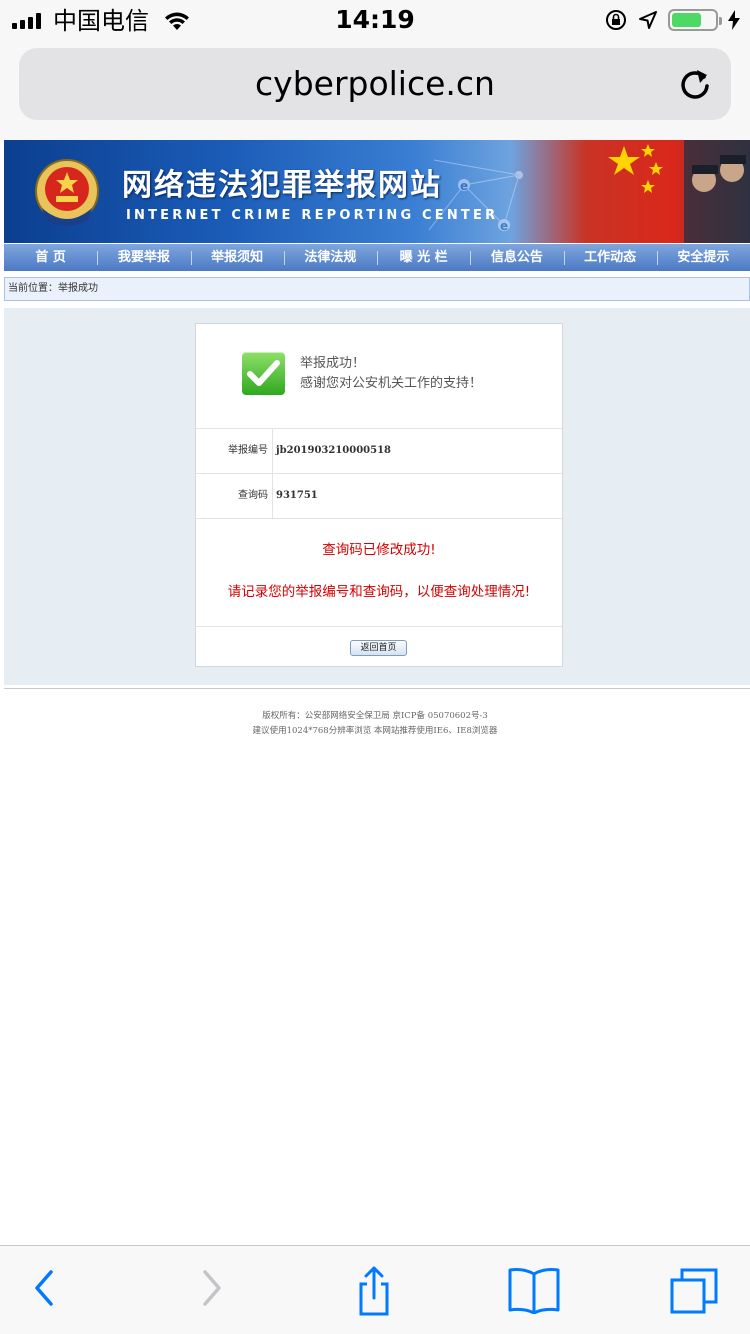 The height and width of the screenshot is (1334, 750). Describe the element at coordinates (616, 20) in the screenshot. I see `orientation-lock-icon` at that location.